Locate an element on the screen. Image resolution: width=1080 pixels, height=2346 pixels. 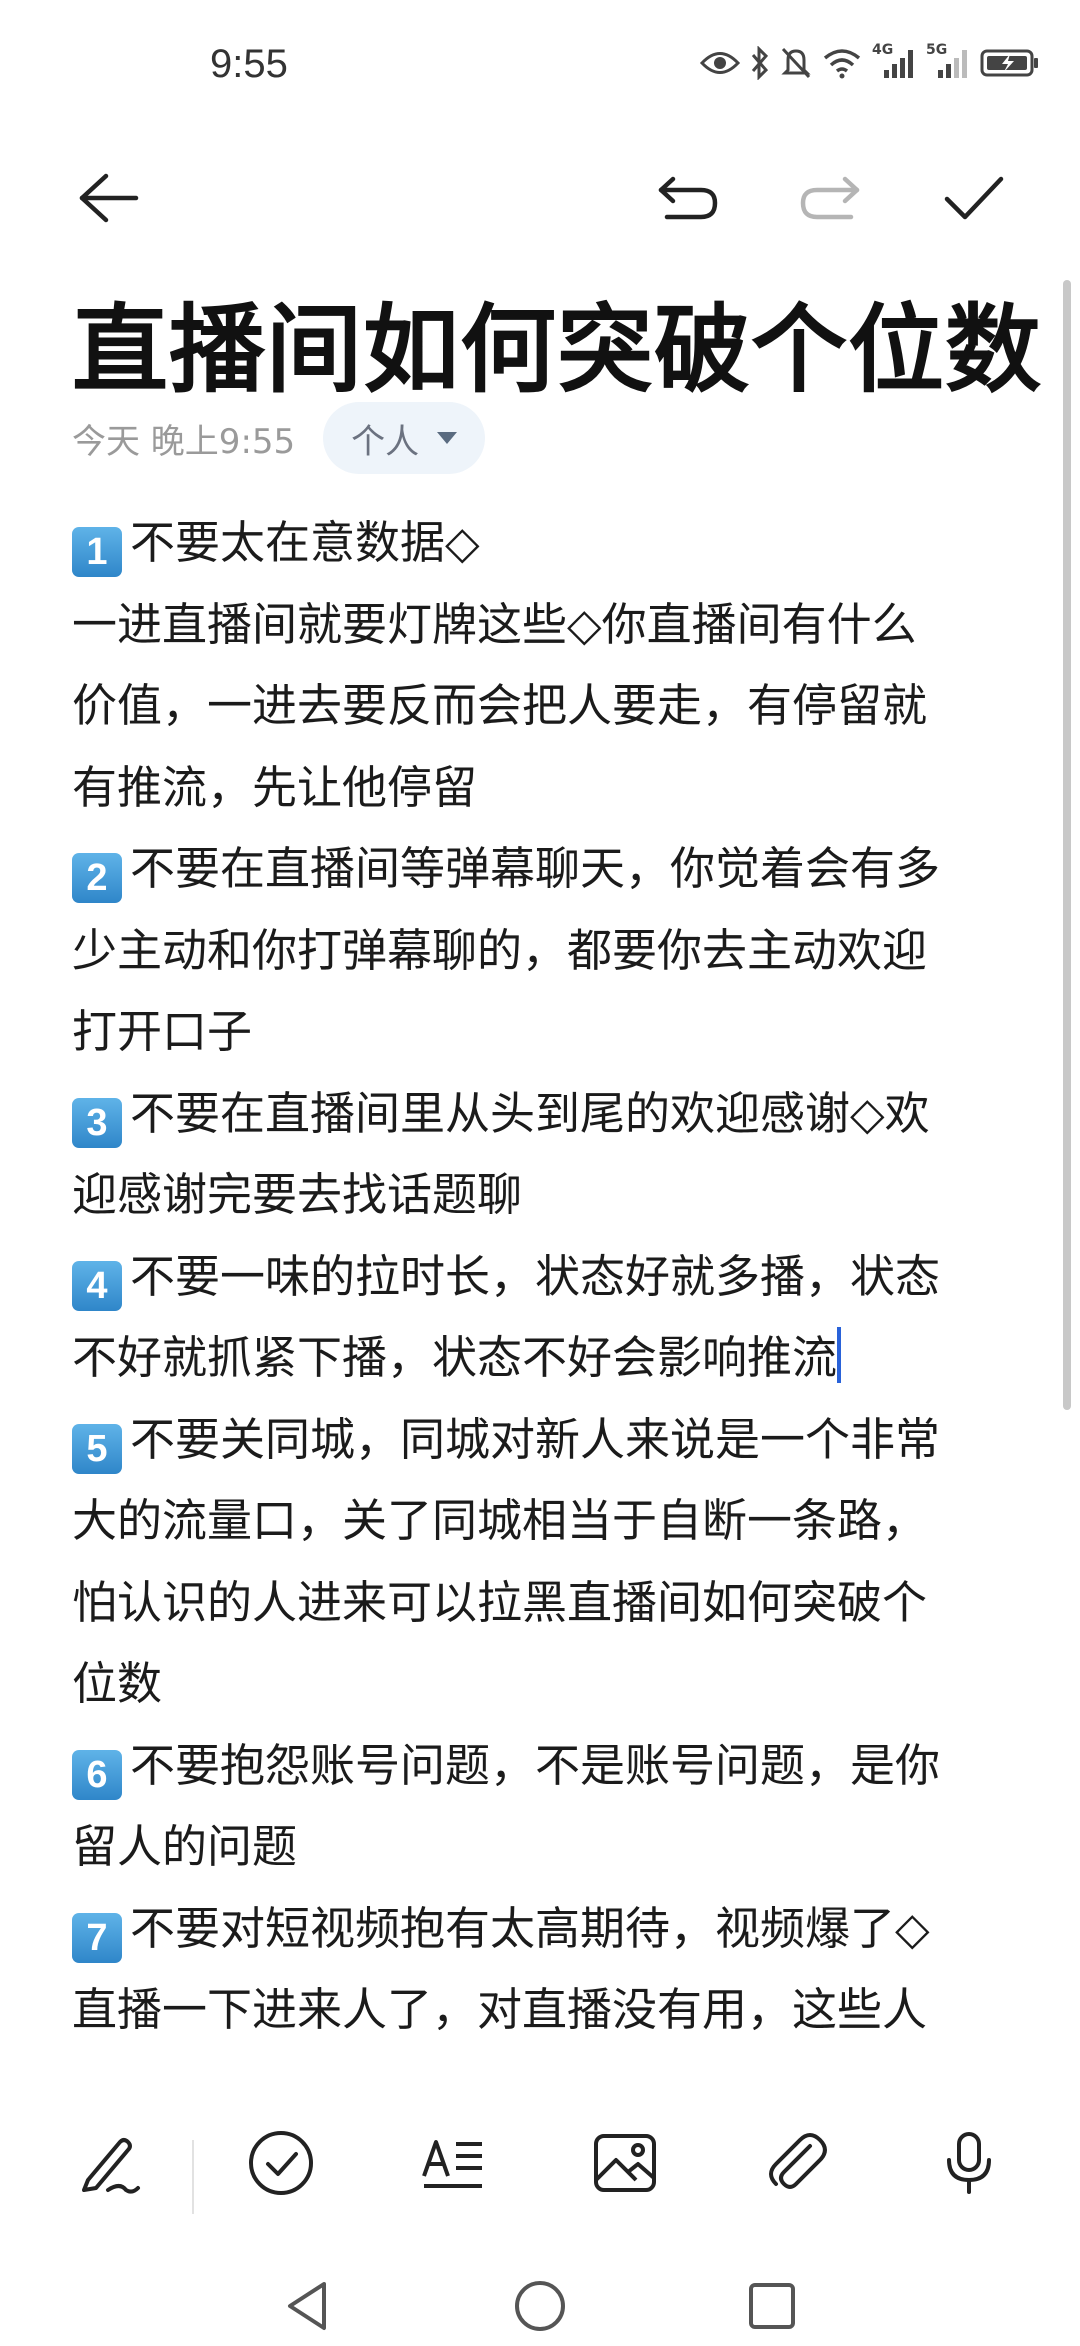
number-keycap-icon: 6 is located at coordinates (97, 1774).